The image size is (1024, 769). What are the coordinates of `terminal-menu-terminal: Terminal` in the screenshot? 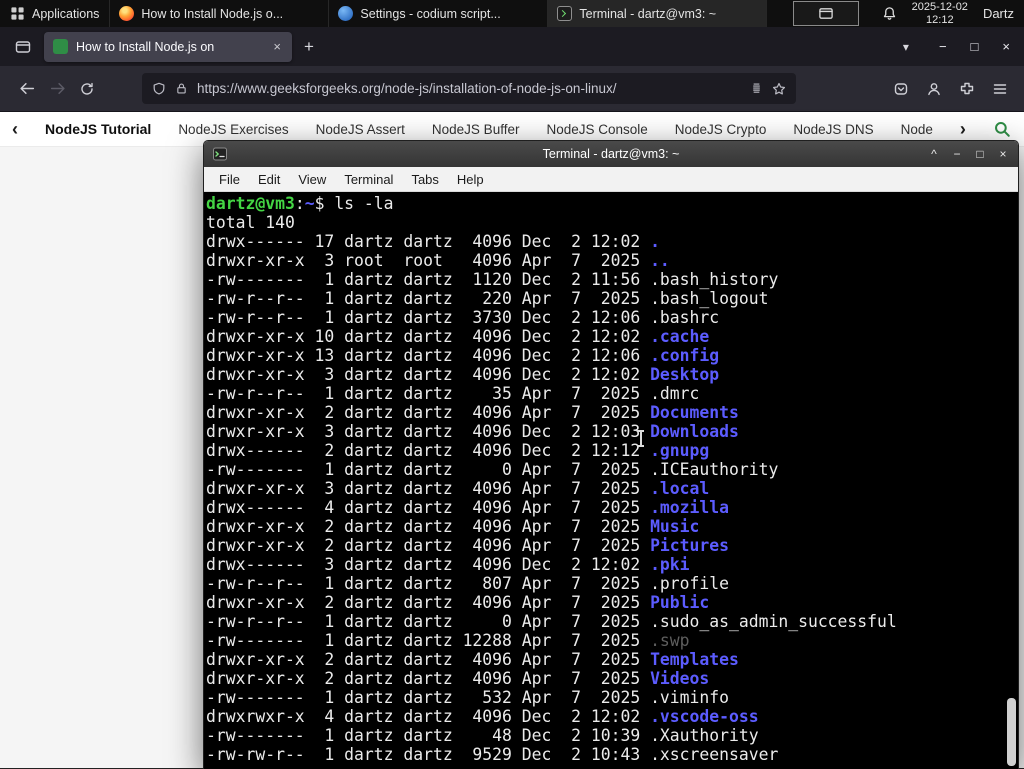 It's located at (368, 179).